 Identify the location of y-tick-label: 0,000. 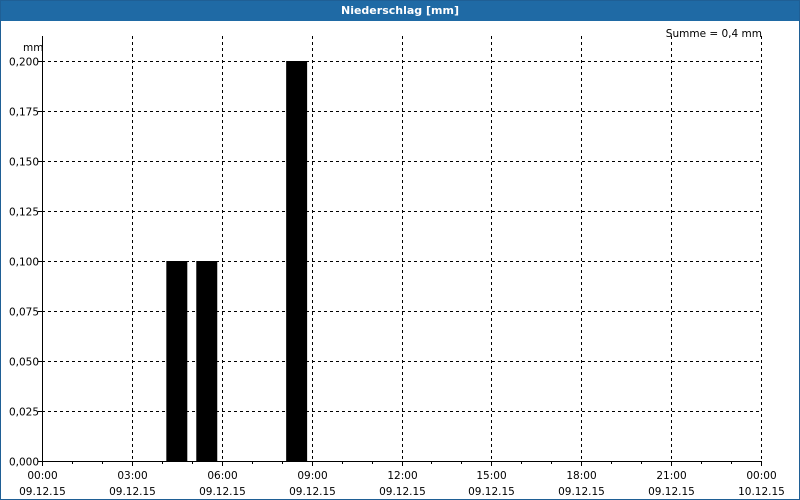
(24, 463).